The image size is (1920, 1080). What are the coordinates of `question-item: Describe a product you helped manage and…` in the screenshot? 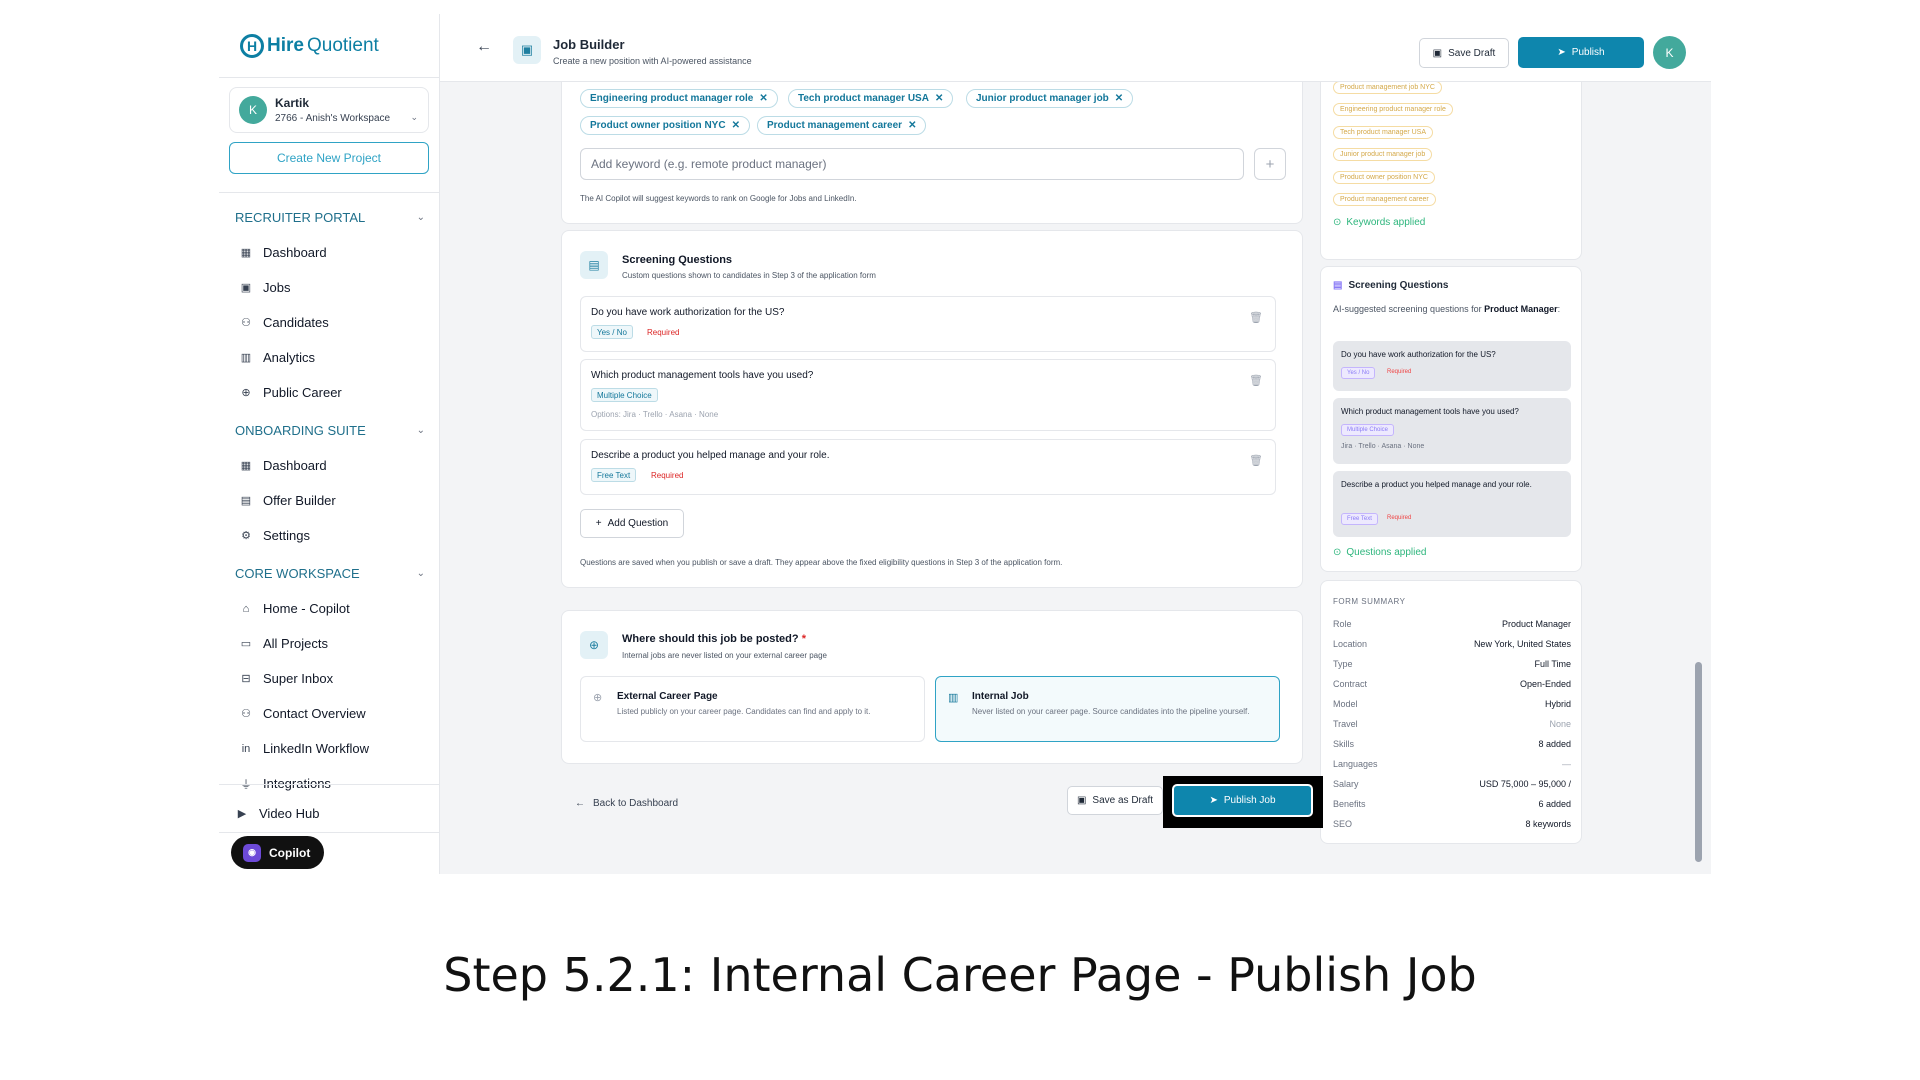 It's located at (928, 467).